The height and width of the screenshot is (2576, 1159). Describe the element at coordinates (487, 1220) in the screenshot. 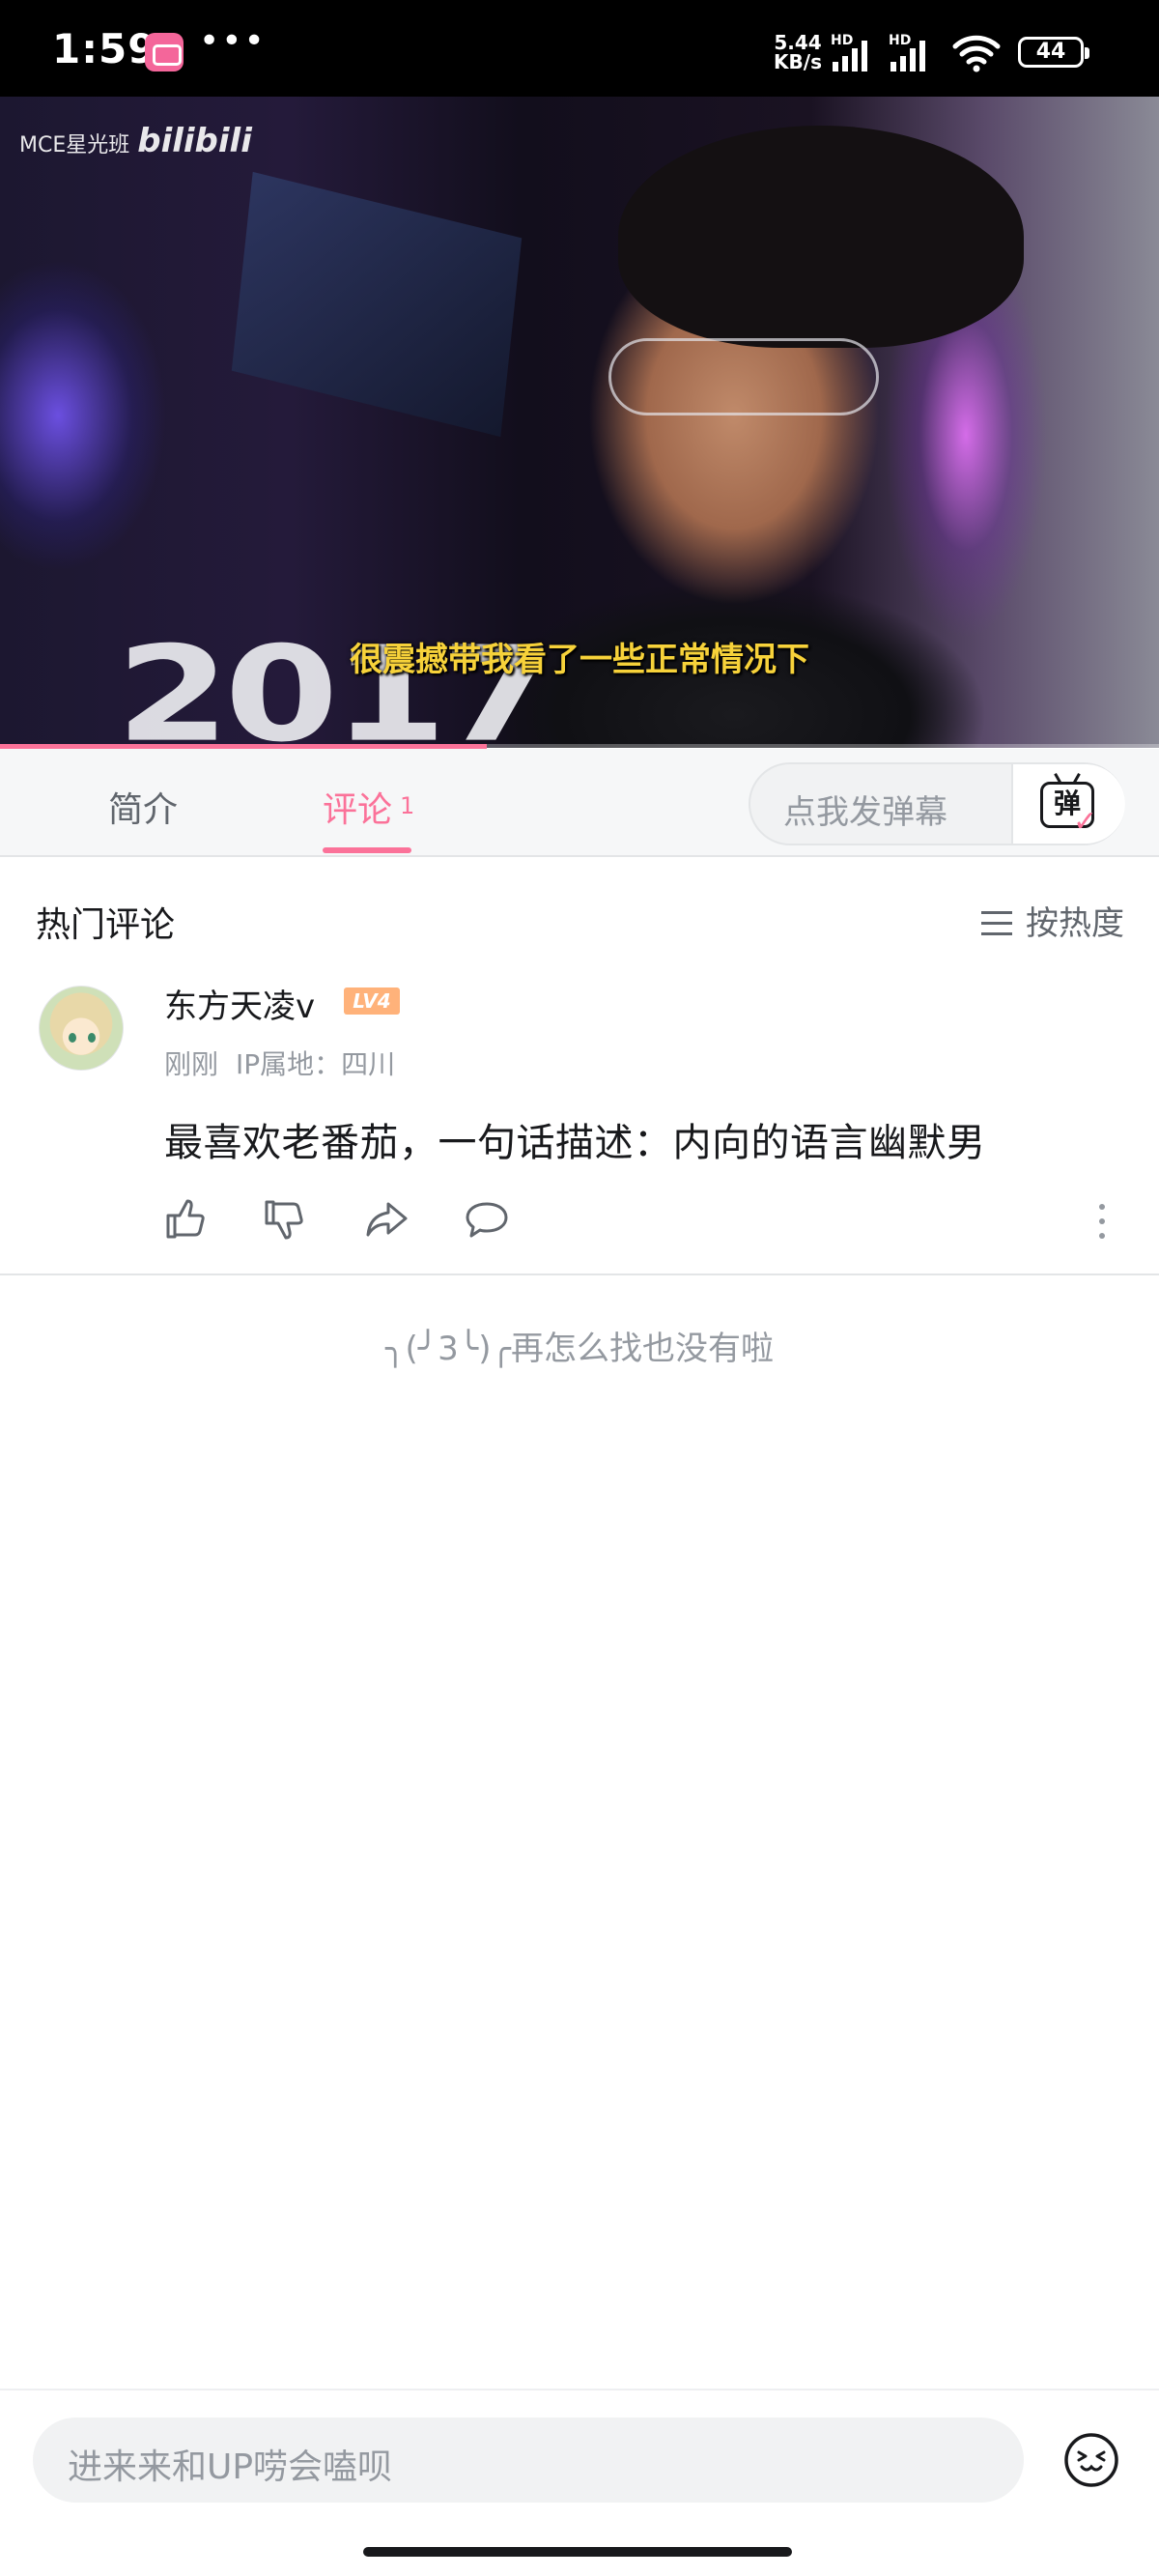

I see `reply-icon` at that location.